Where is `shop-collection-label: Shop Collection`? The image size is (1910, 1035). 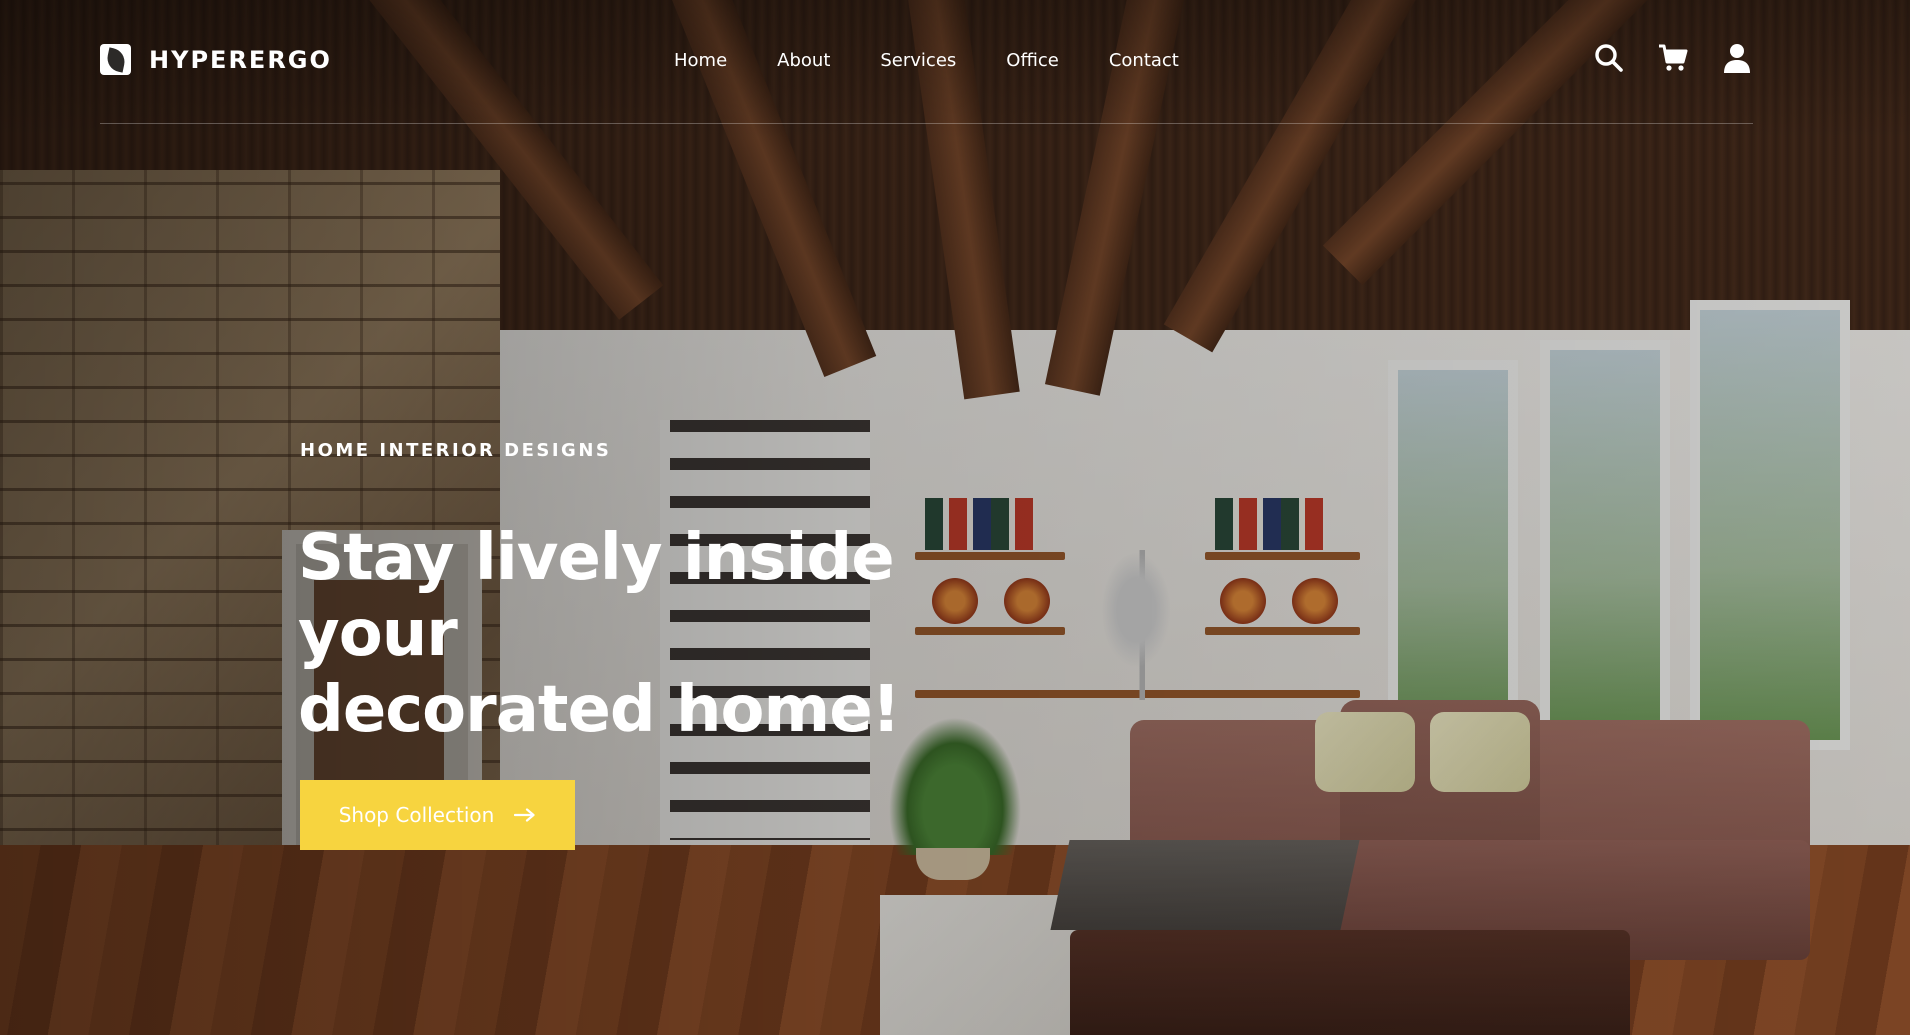
shop-collection-label: Shop Collection is located at coordinates (416, 815).